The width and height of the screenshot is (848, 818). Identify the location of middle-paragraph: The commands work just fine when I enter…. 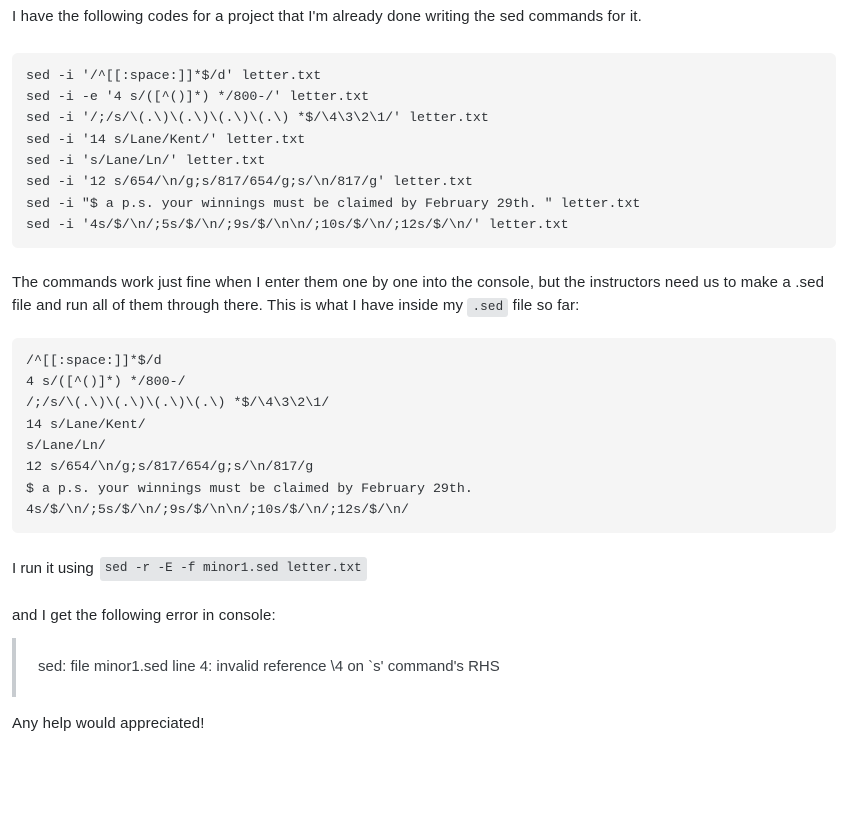
(424, 295).